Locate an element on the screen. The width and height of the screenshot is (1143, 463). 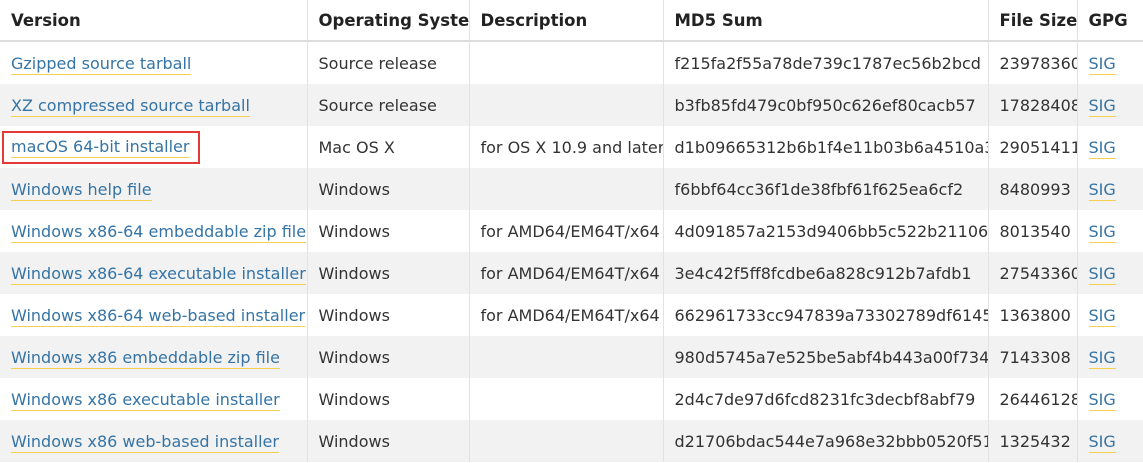
download-link: Windows x86 web-based installer is located at coordinates (145, 442).